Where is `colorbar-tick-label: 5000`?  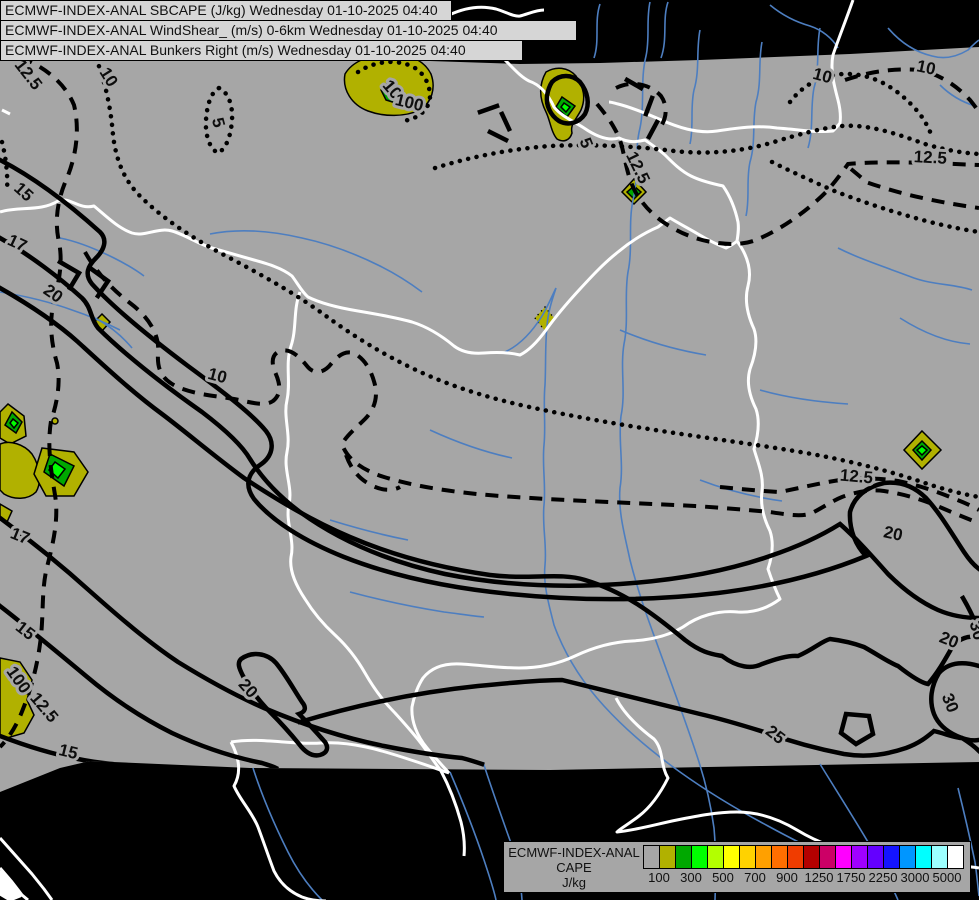 colorbar-tick-label: 5000 is located at coordinates (947, 877).